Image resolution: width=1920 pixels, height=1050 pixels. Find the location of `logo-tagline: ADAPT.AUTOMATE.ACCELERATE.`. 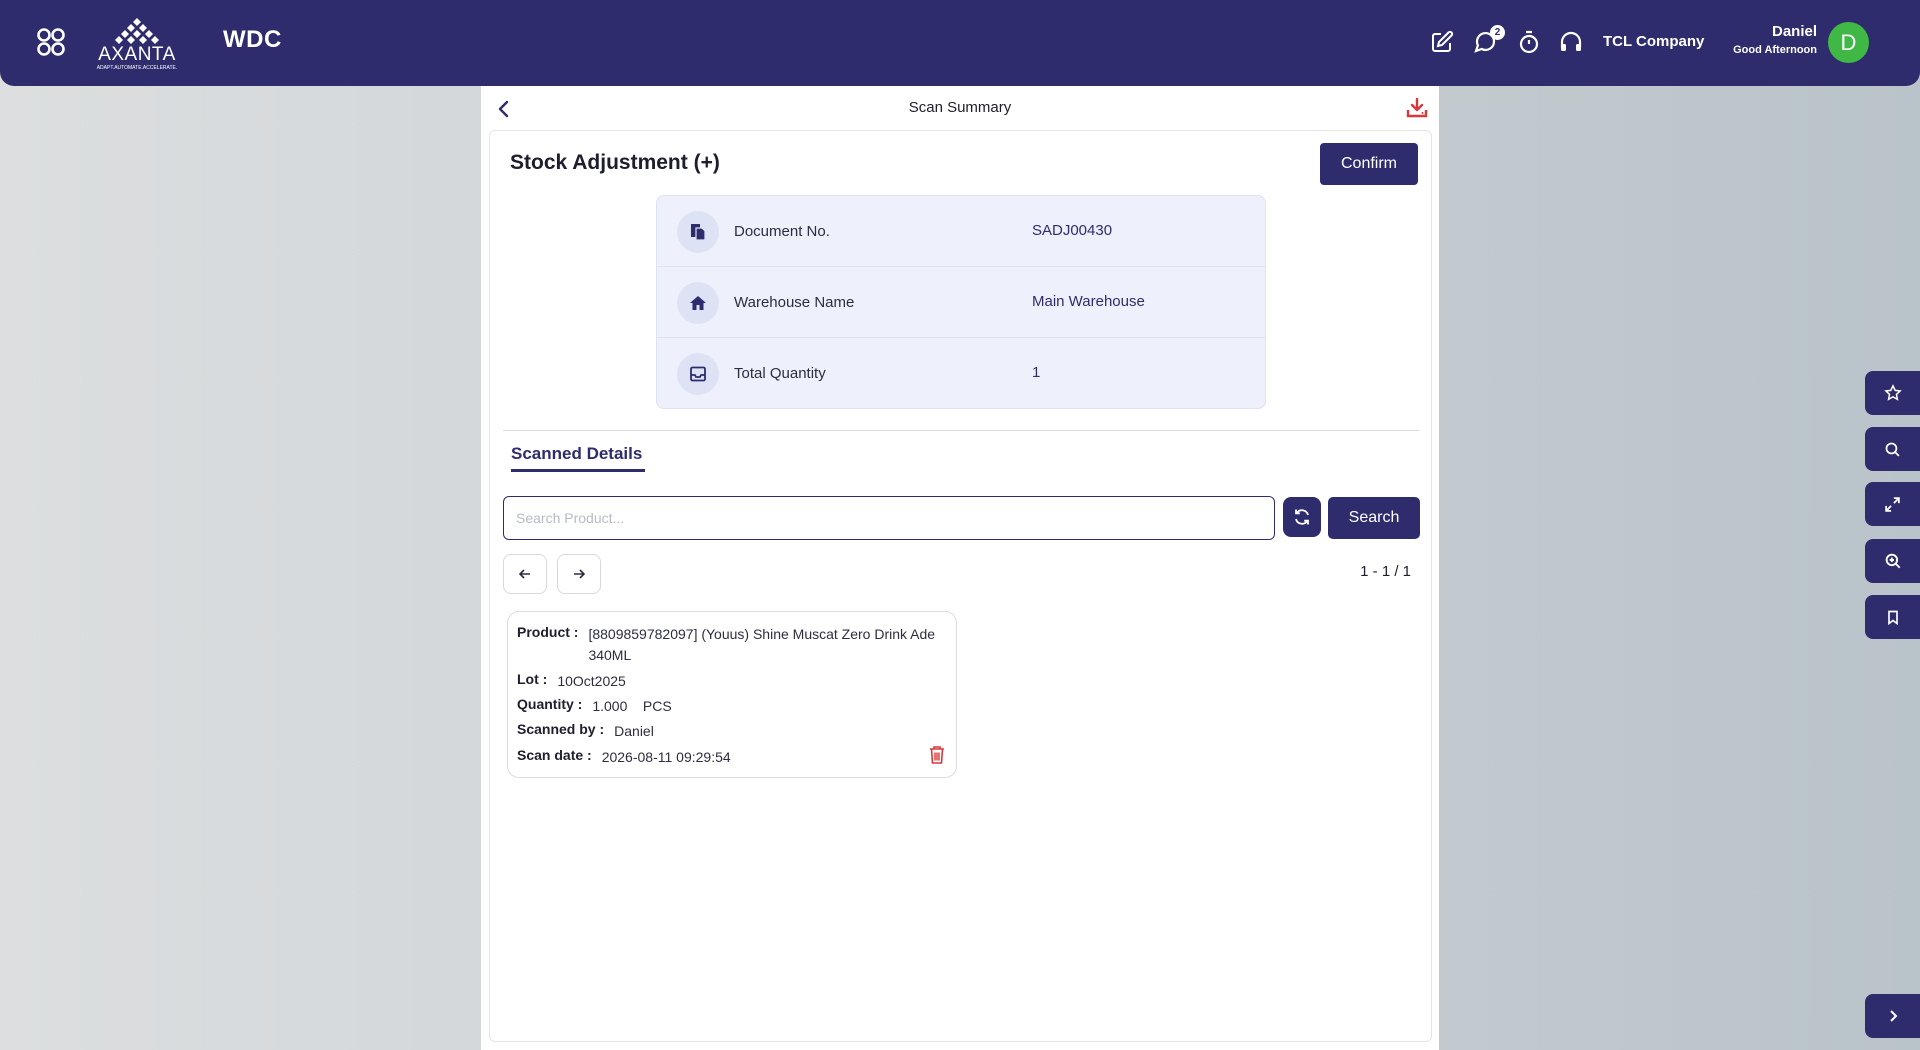

logo-tagline: ADAPT.AUTOMATE.ACCELERATE. is located at coordinates (137, 68).